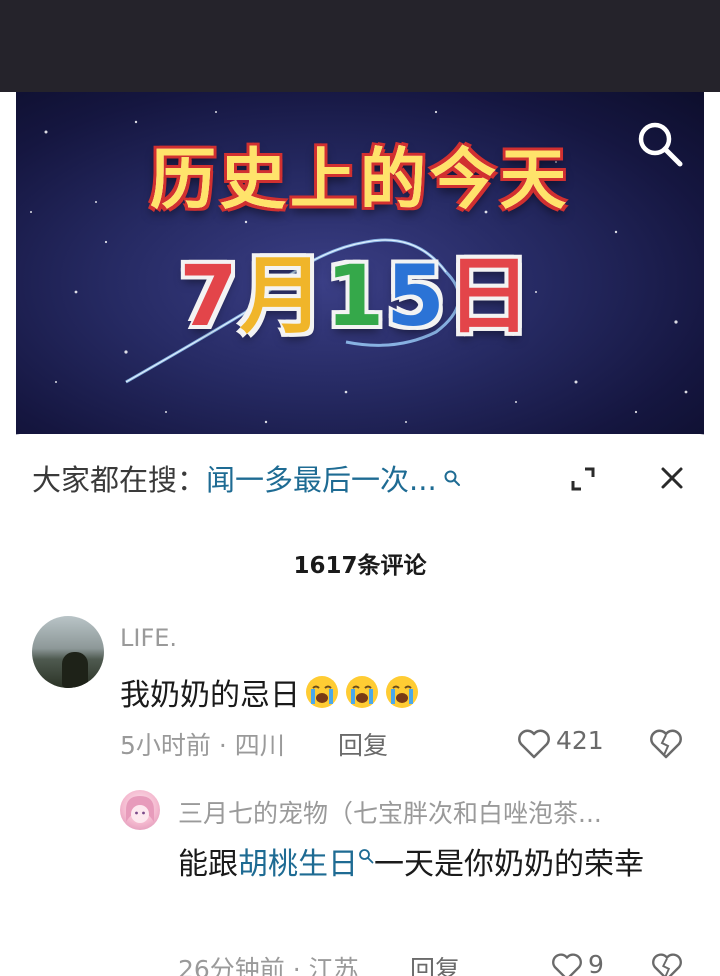  Describe the element at coordinates (672, 478) in the screenshot. I see `close-icon` at that location.